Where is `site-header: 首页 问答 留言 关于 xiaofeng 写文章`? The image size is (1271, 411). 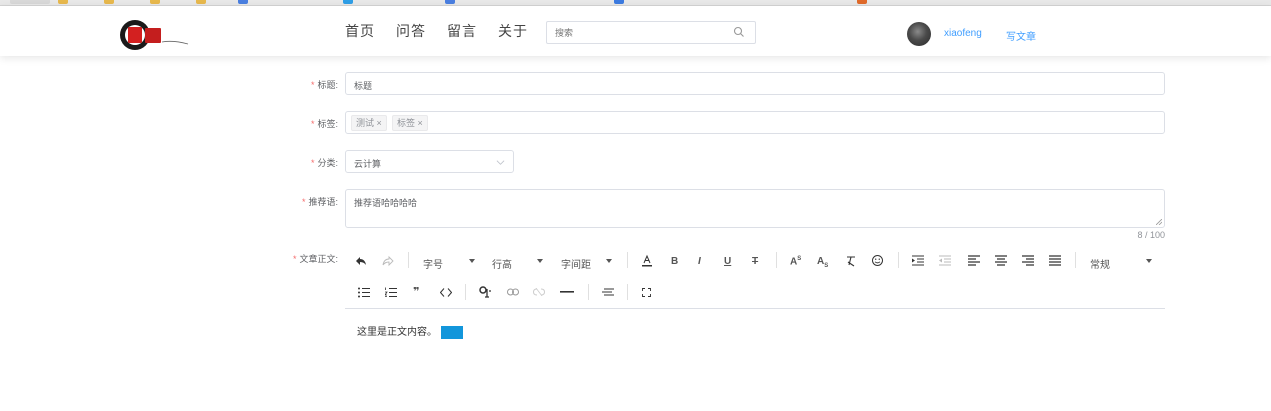
site-header: 首页 问答 留言 关于 xiaofeng 写文章 is located at coordinates (635, 31).